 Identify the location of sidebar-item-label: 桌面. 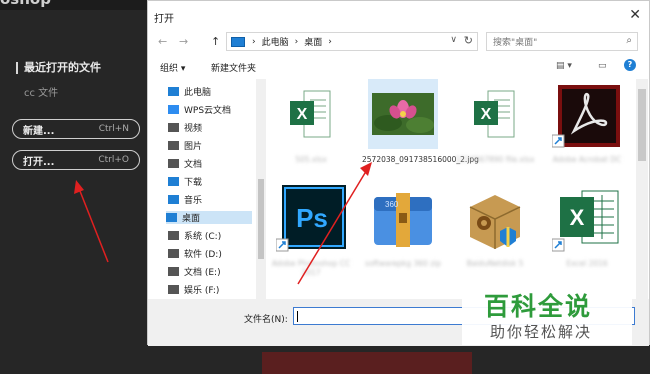
(191, 219).